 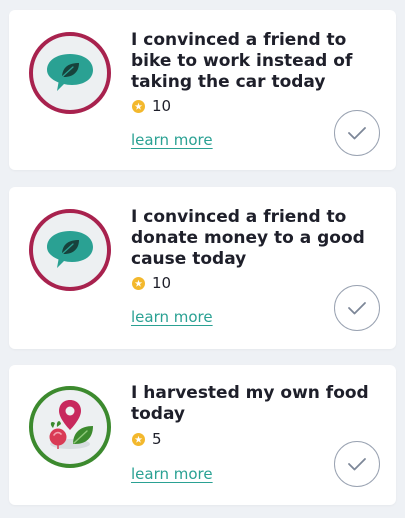 What do you see at coordinates (250, 403) in the screenshot?
I see `action-title: I harvested my own food today` at bounding box center [250, 403].